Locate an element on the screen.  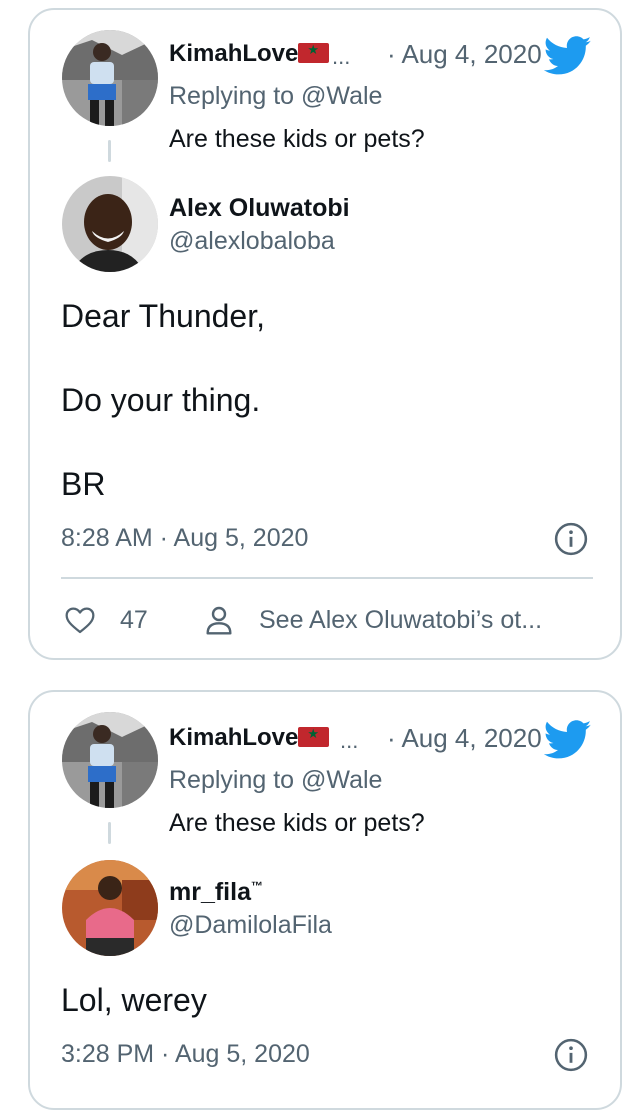
tweet-body-line: Dear Thunder, is located at coordinates (163, 316).